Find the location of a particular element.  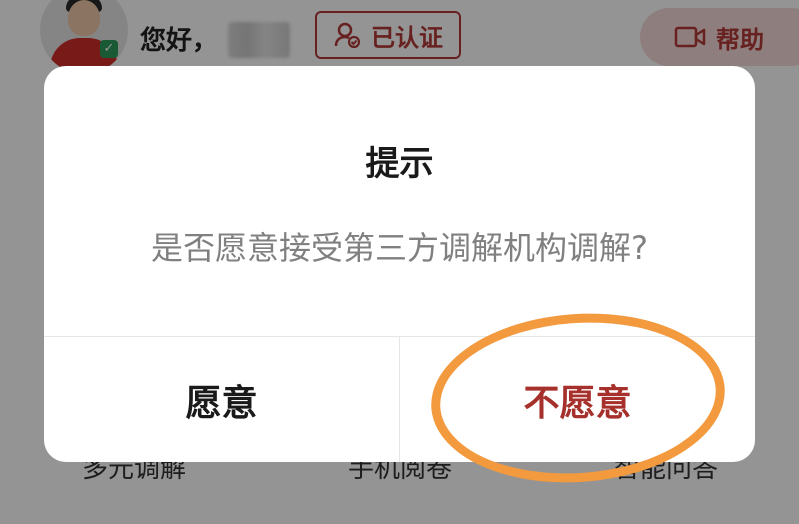

agree-button: 愿意 is located at coordinates (221, 399).